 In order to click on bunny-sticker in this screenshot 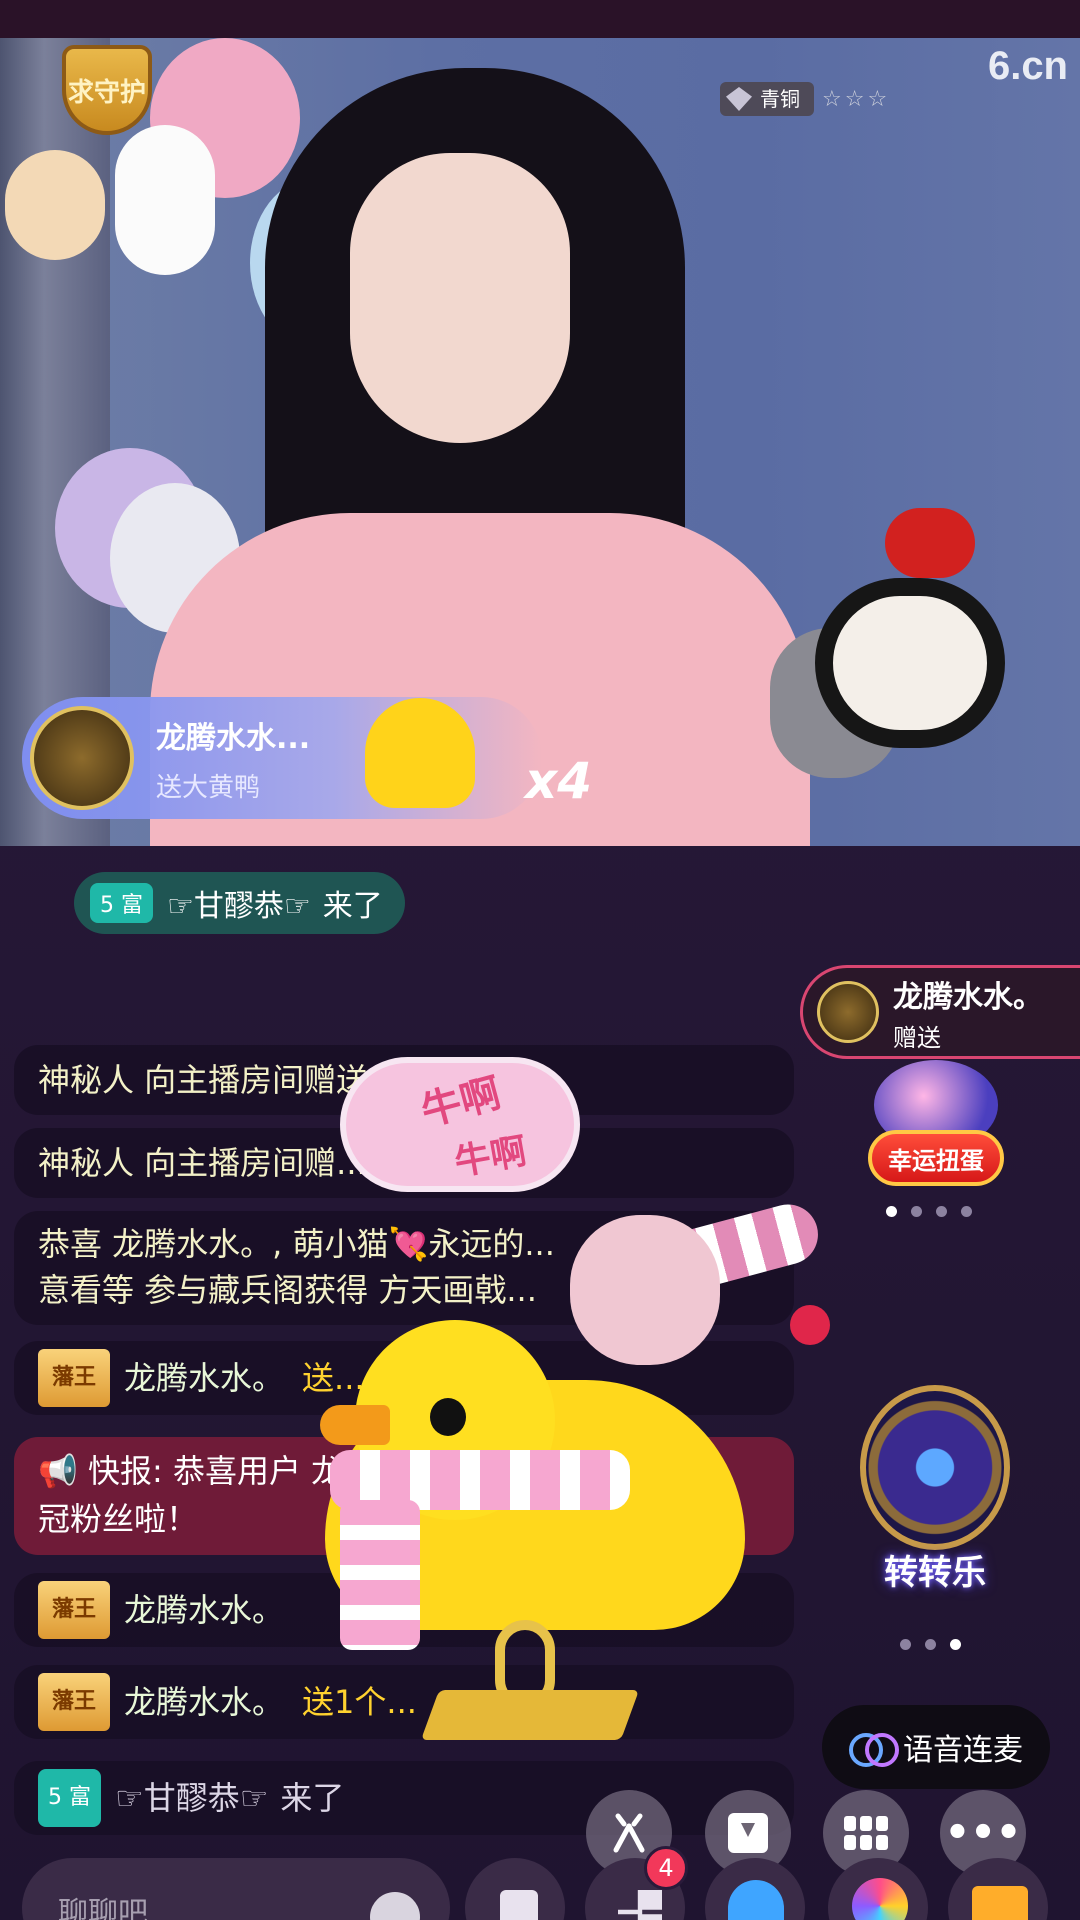, I will do `click(165, 200)`.